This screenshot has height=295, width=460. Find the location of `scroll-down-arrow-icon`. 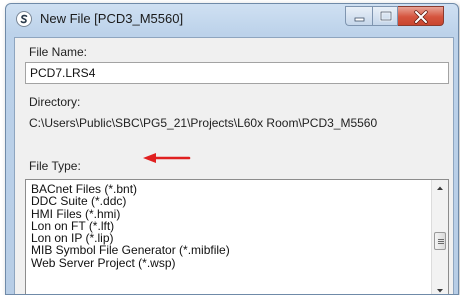

scroll-down-arrow-icon is located at coordinates (440, 288).